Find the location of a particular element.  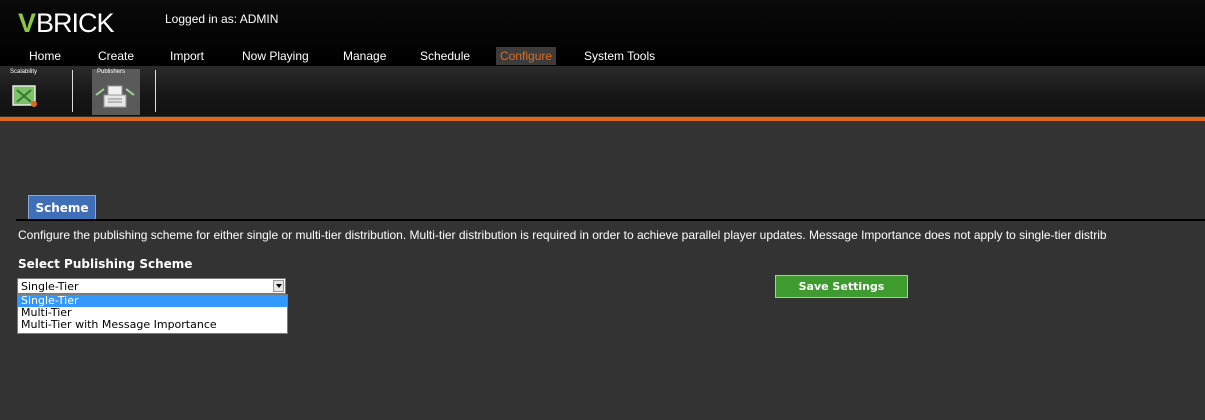

sub-toolbar: Scalability Publishers is located at coordinates (602, 91).